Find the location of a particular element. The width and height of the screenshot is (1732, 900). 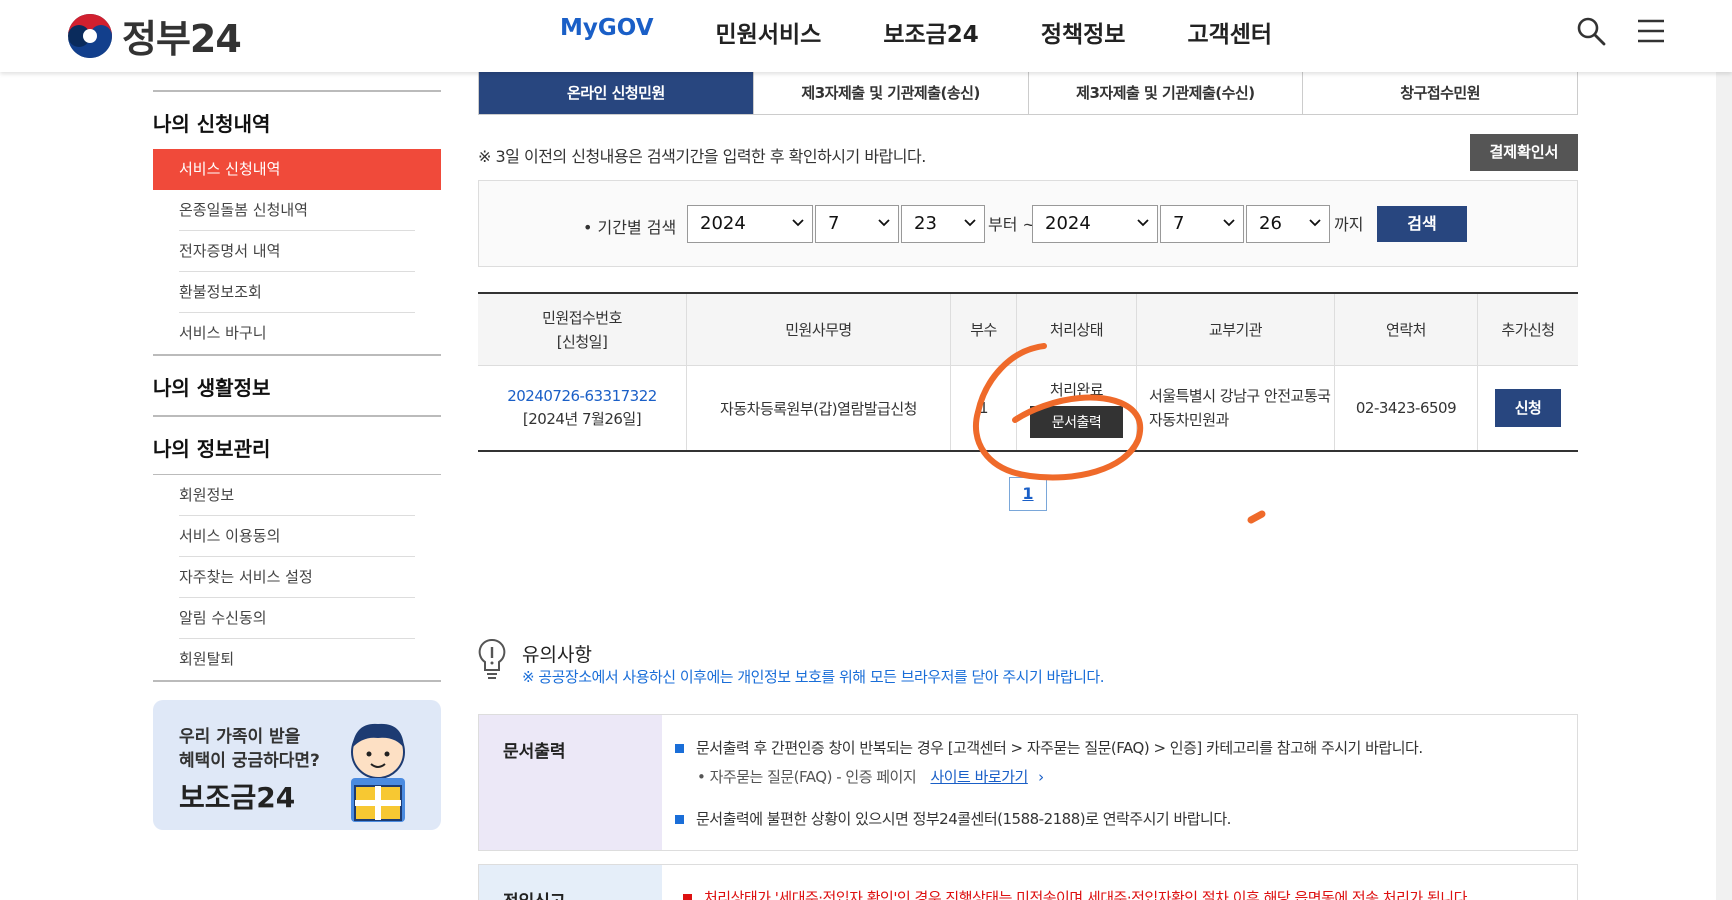

subsidy24-banner: 우리 가족이 받을 혜택이 궁금하다면? 보조금24 is located at coordinates (297, 765).